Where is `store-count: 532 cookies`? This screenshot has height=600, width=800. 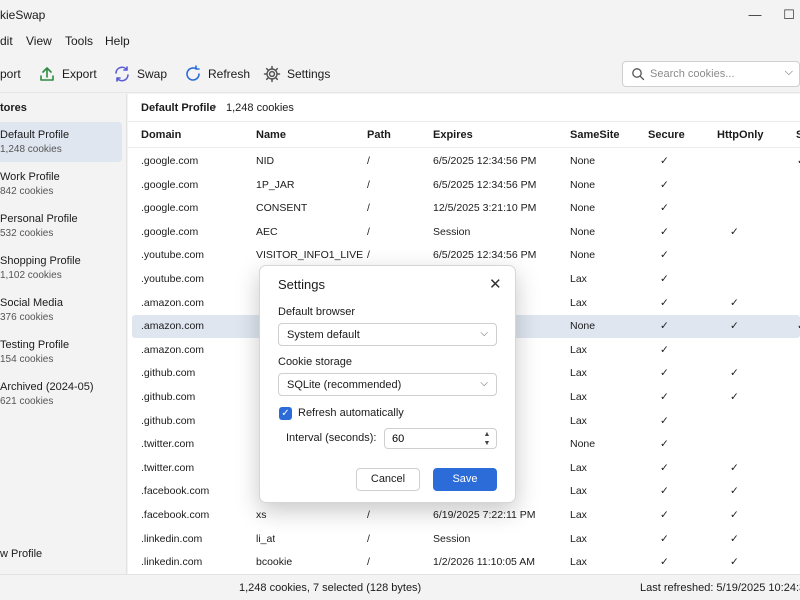 store-count: 532 cookies is located at coordinates (27, 233).